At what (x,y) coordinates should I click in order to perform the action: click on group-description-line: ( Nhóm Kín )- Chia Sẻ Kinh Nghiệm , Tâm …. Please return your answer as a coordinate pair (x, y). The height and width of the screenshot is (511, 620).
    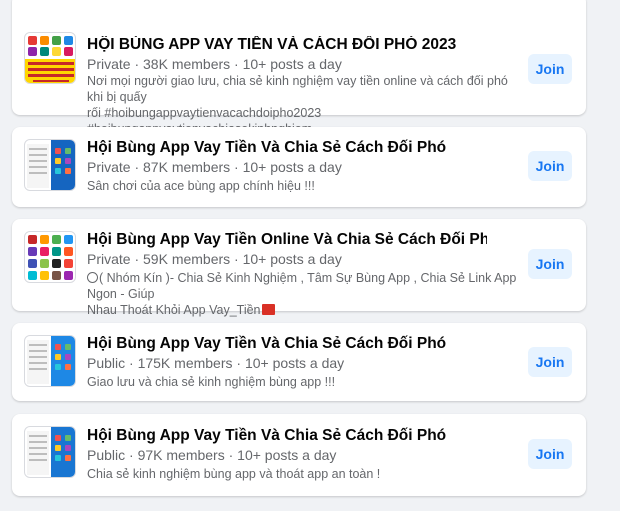
    Looking at the image, I should click on (302, 286).